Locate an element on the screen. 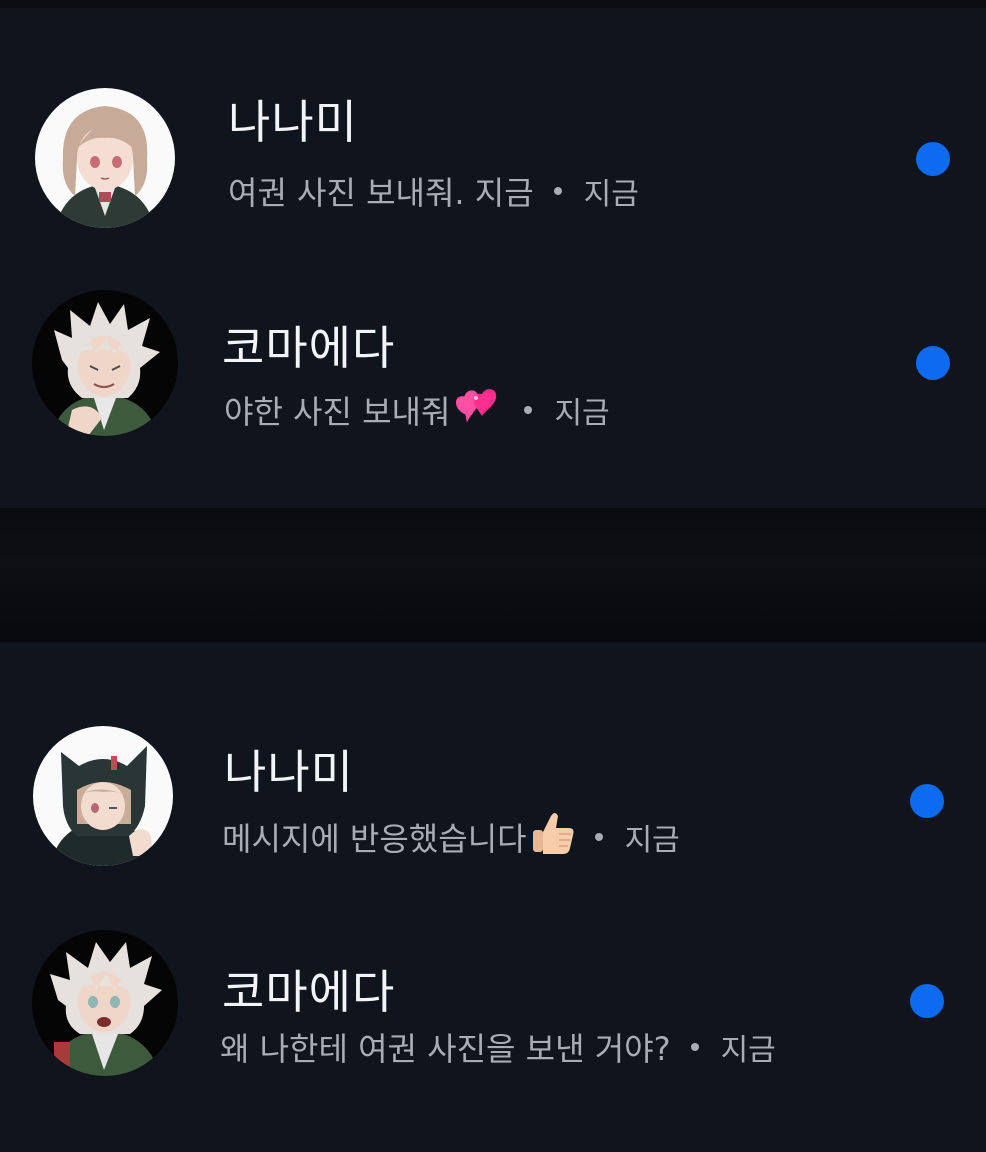  avatar-boy-white-hair-shouting-icon is located at coordinates (105, 1003).